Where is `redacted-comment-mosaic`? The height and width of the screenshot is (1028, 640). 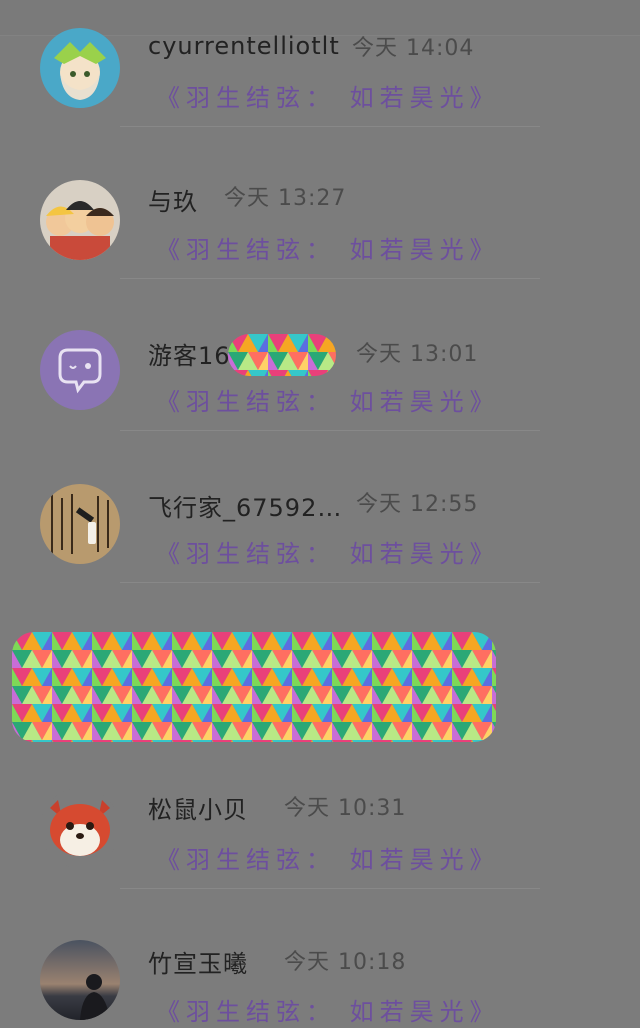
redacted-comment-mosaic is located at coordinates (254, 687).